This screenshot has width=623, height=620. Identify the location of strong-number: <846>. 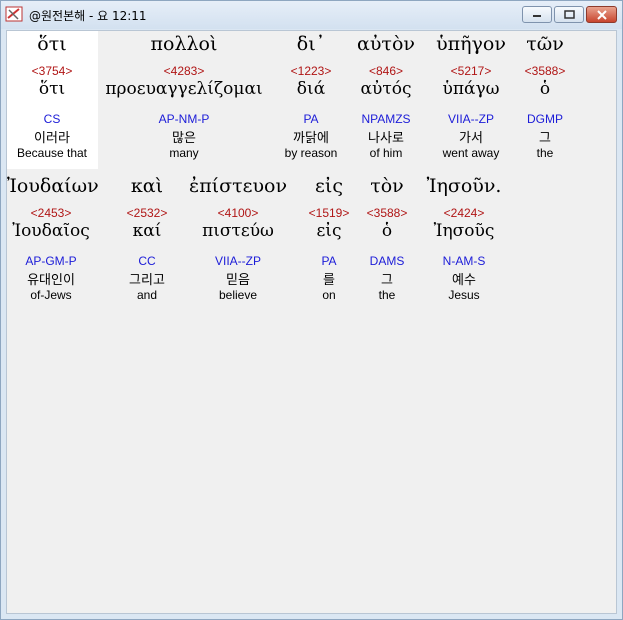
(386, 71).